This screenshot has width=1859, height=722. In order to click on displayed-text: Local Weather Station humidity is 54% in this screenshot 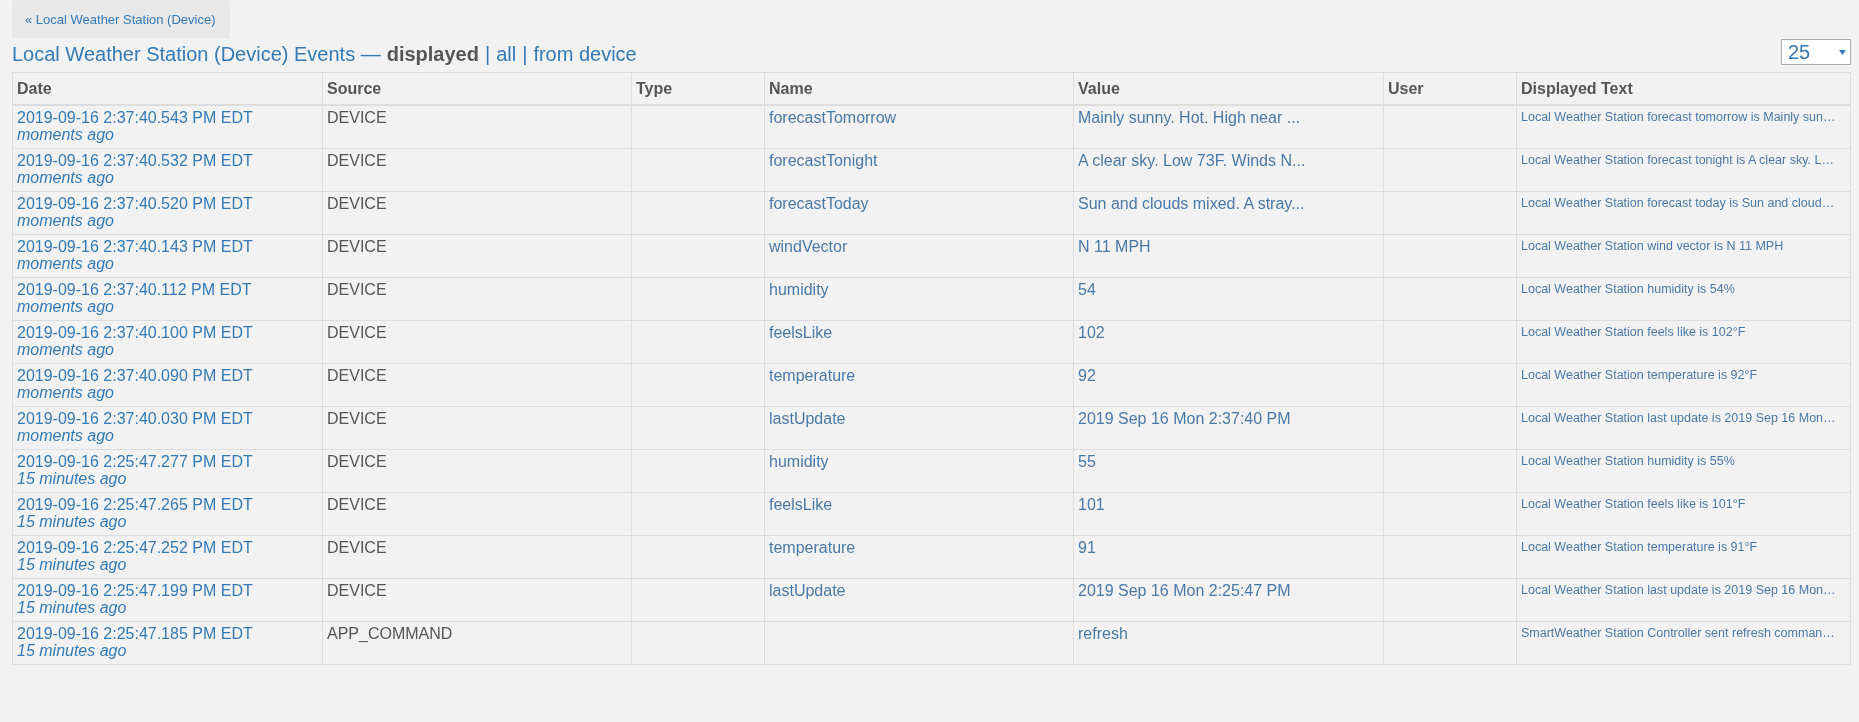, I will do `click(1628, 288)`.